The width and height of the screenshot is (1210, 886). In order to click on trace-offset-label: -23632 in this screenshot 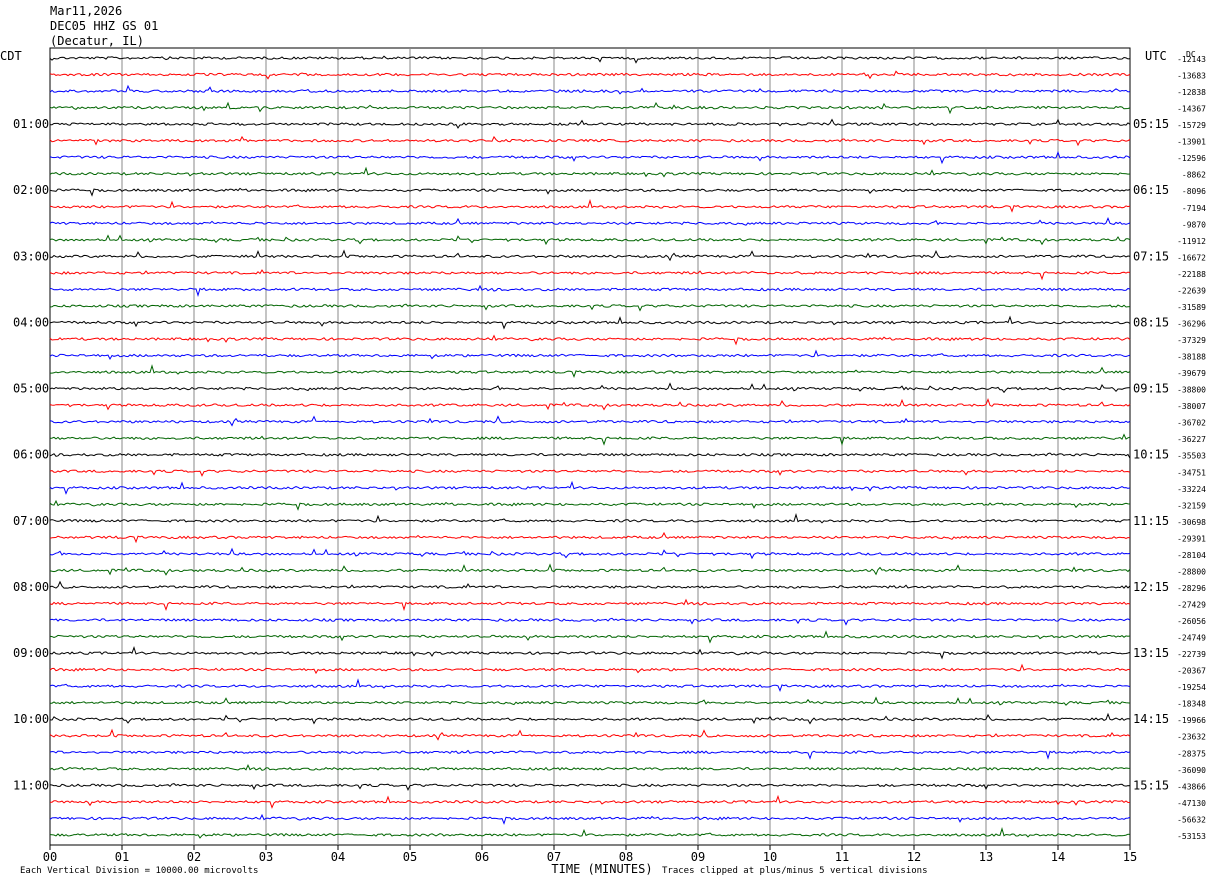, I will do `click(1191, 737)`.